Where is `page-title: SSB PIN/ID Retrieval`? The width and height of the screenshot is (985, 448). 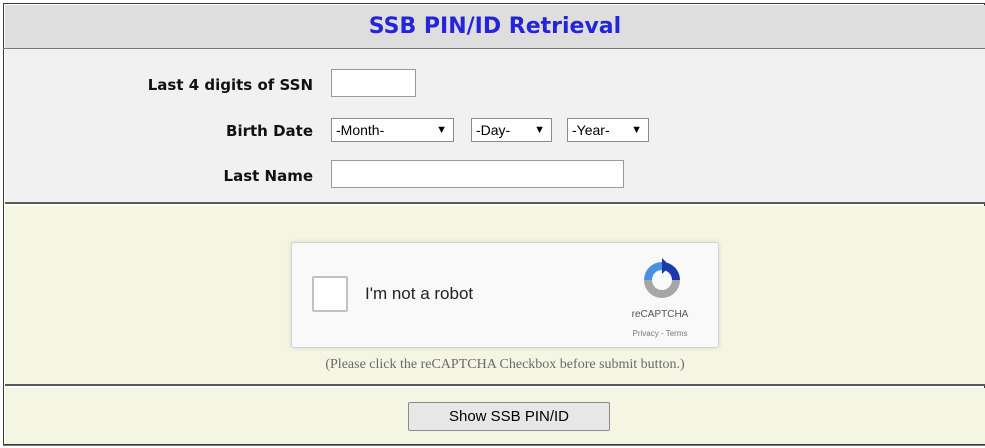
page-title: SSB PIN/ID Retrieval is located at coordinates (495, 26).